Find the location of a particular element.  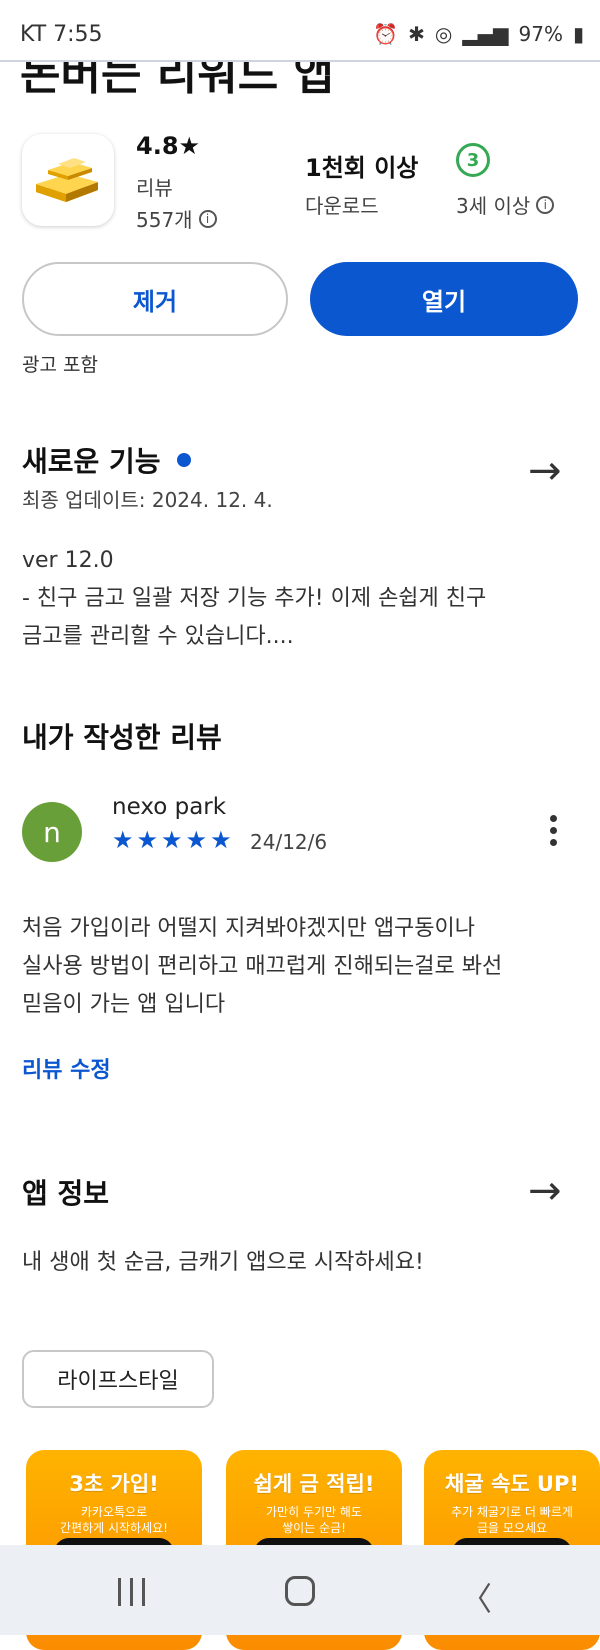

about-title: 앱 정보 is located at coordinates (65, 1192).